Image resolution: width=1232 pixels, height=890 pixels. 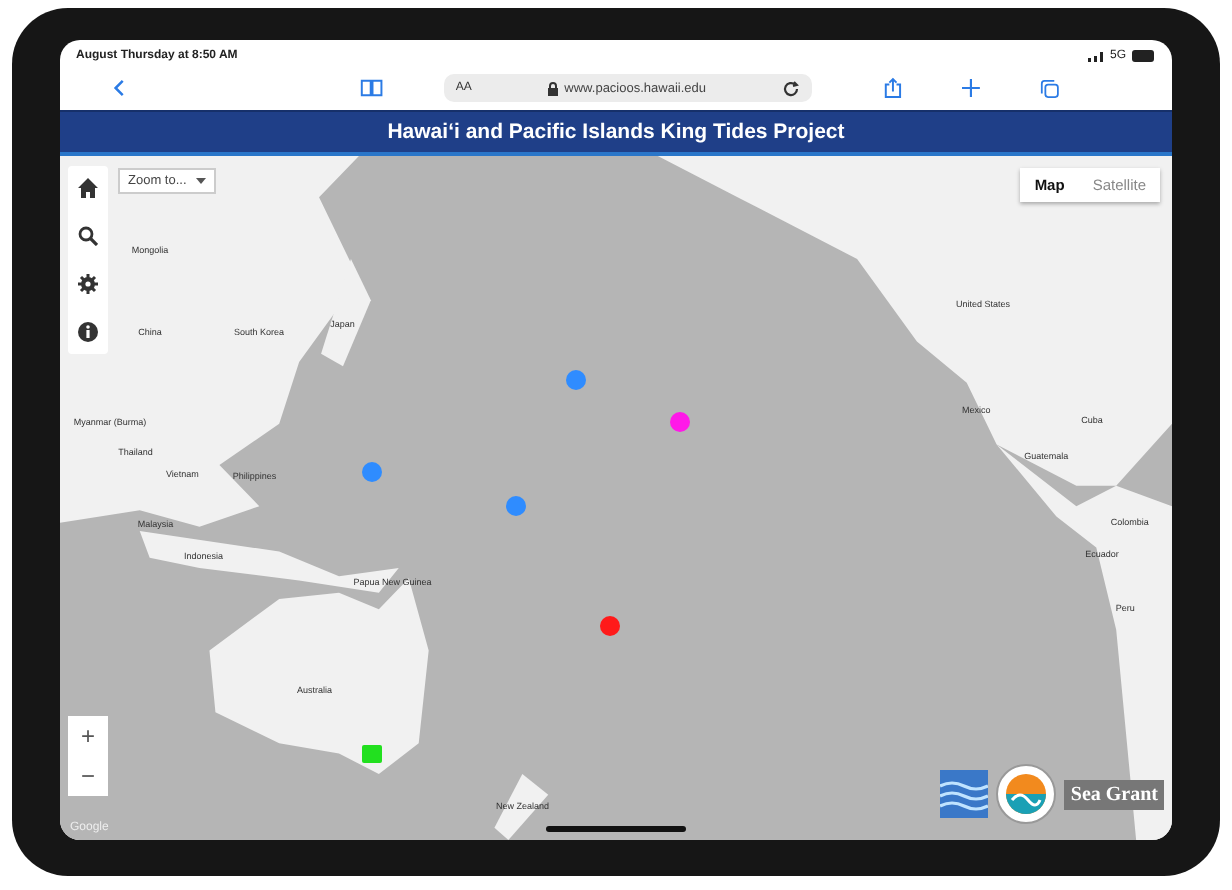 I want to click on search-icon, so click(x=88, y=236).